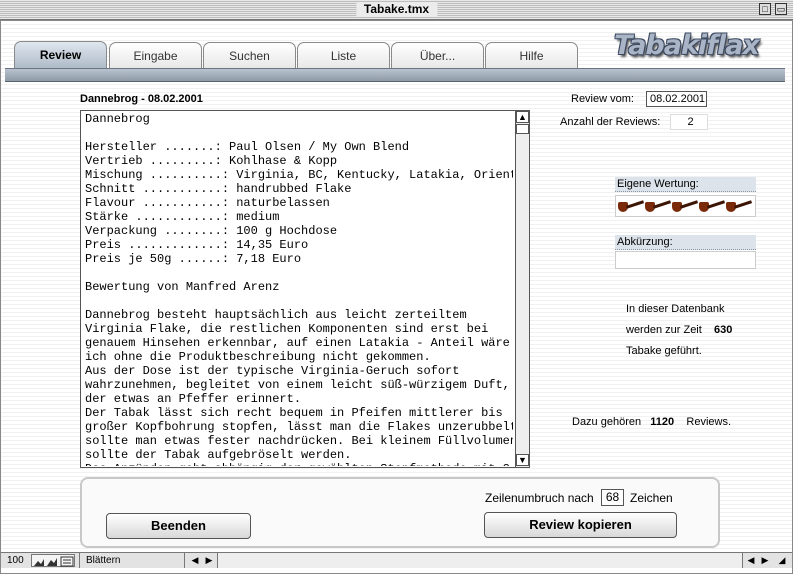 This screenshot has width=793, height=574. What do you see at coordinates (662, 422) in the screenshot?
I see `reviews-total: 1120` at bounding box center [662, 422].